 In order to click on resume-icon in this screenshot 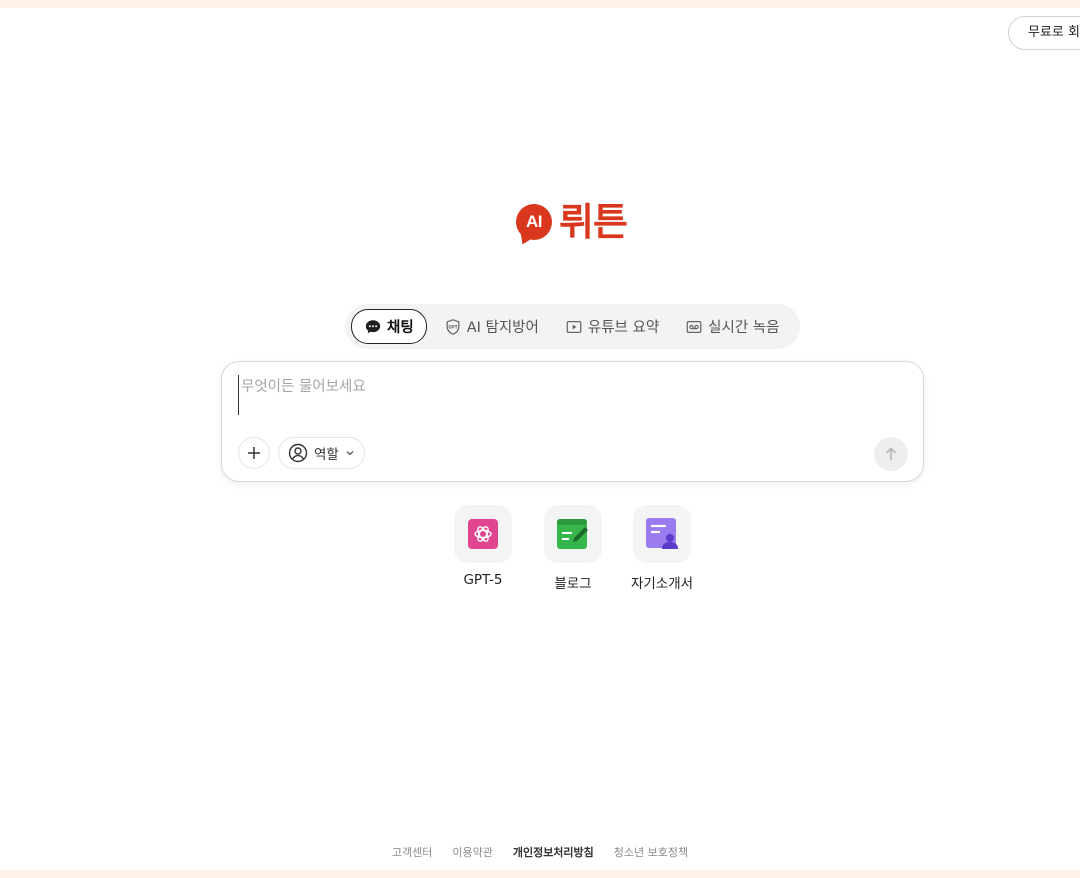, I will do `click(662, 533)`.